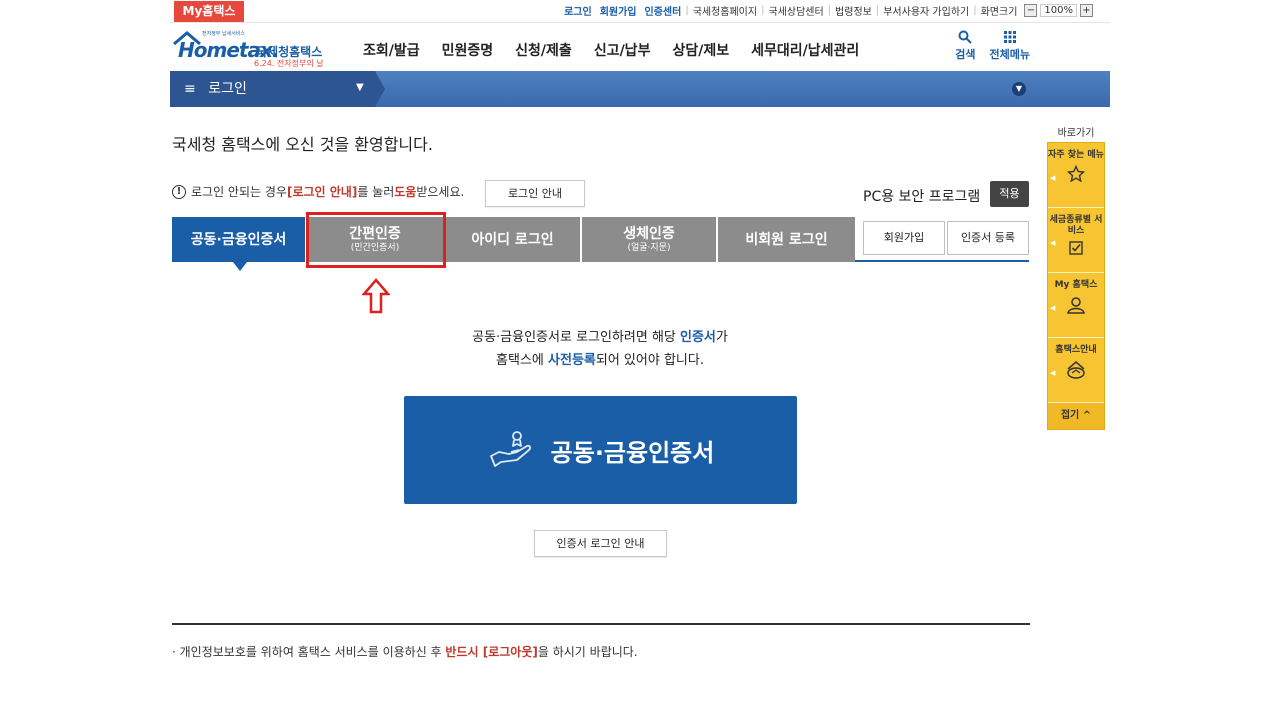  I want to click on util-screen-size-label: 화면크기, so click(999, 12).